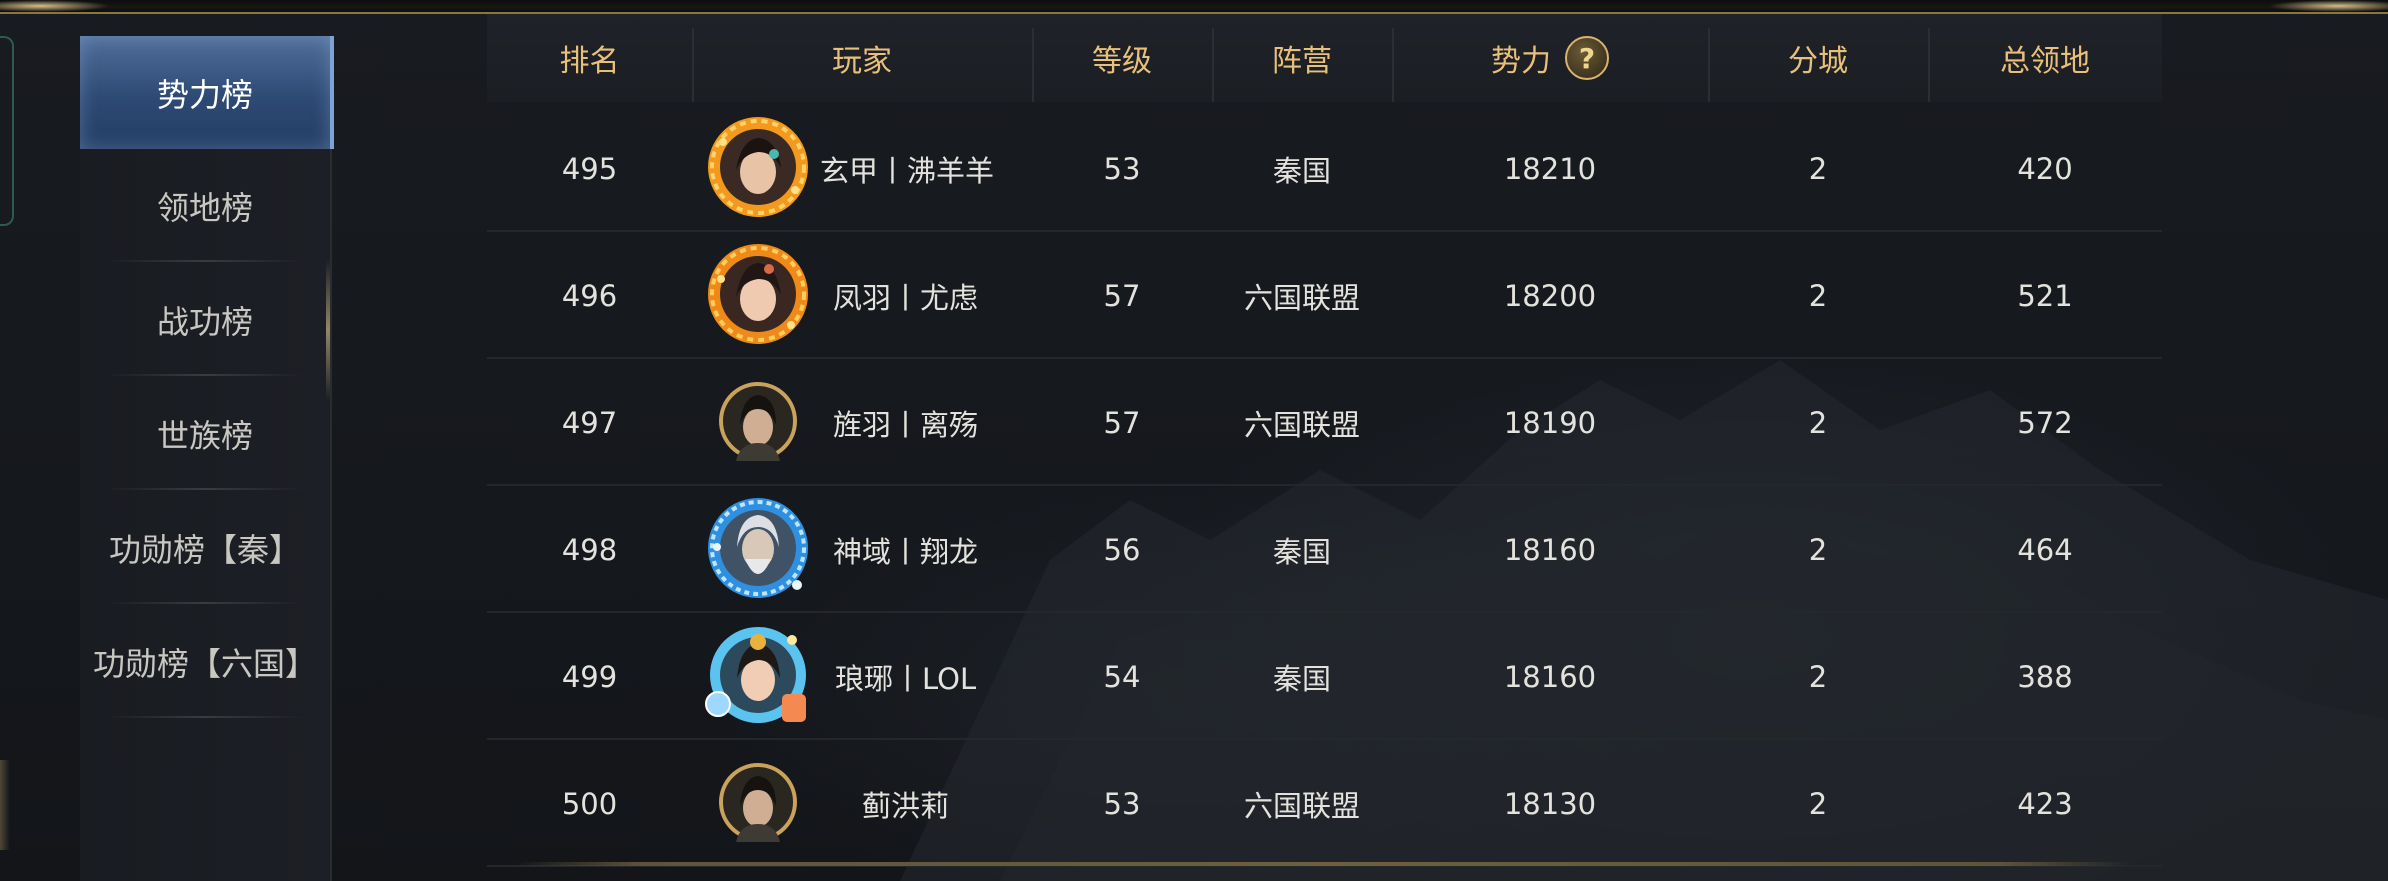 This screenshot has width=2388, height=881. I want to click on sidebar-item-clan-ranking: 世族榜, so click(205, 433).